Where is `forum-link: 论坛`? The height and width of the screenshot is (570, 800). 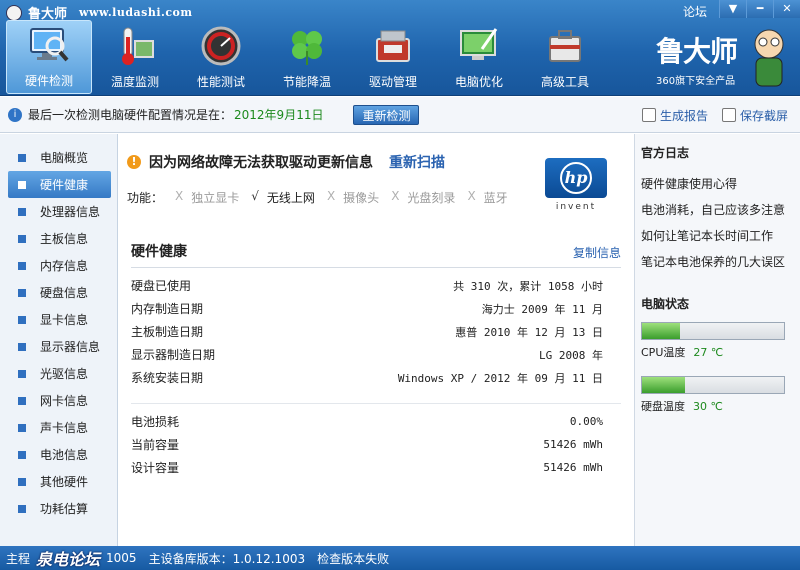 forum-link: 论坛 is located at coordinates (701, 10).